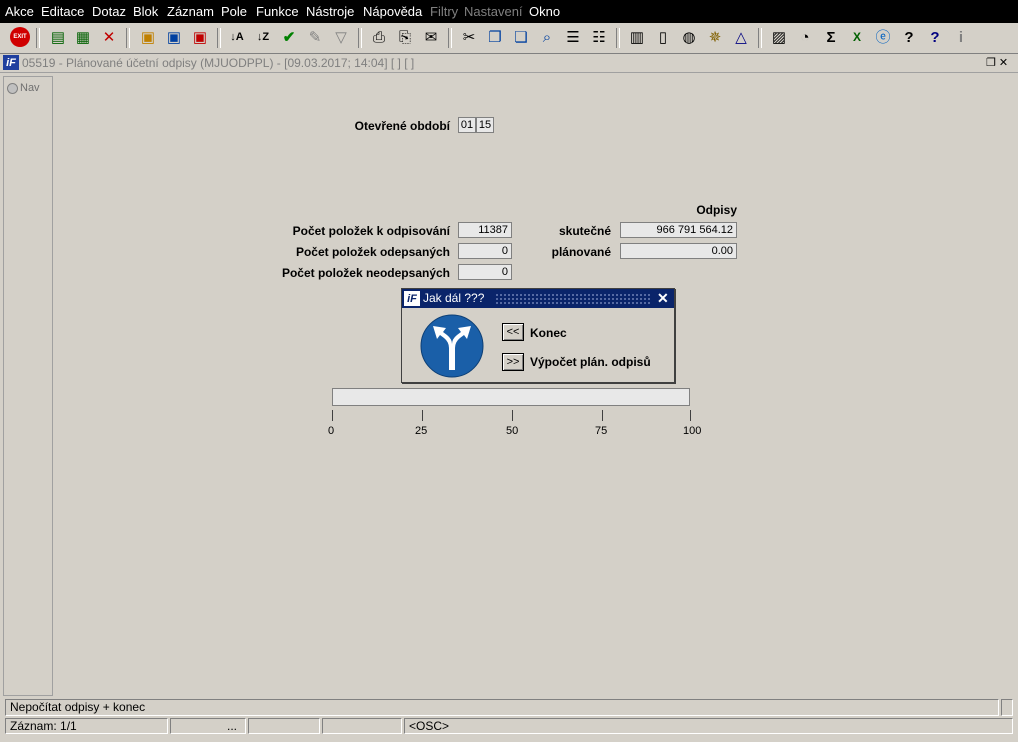  Describe the element at coordinates (547, 37) in the screenshot. I see `find-icon: ⌕` at that location.